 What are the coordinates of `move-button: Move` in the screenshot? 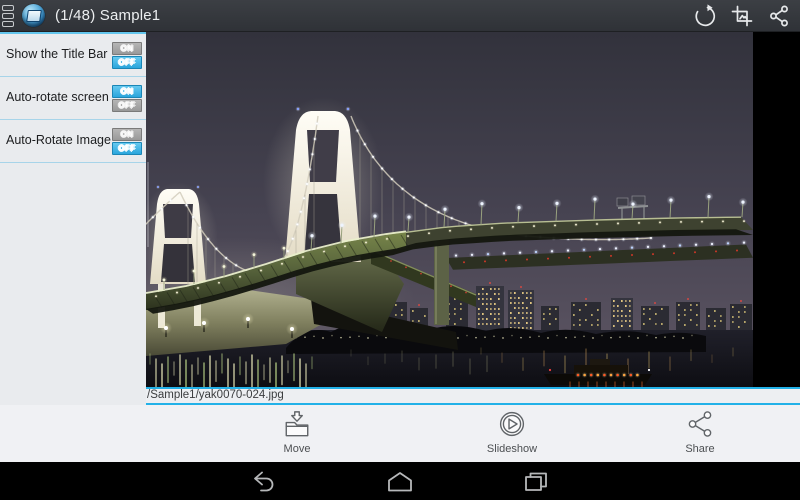 It's located at (297, 432).